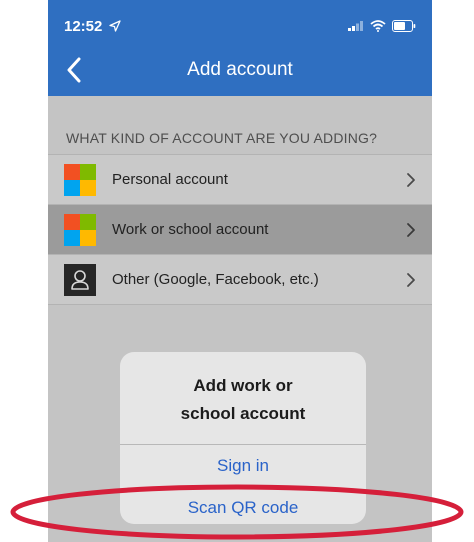 The image size is (474, 542). I want to click on list-item-personal-account: Personal account, so click(240, 179).